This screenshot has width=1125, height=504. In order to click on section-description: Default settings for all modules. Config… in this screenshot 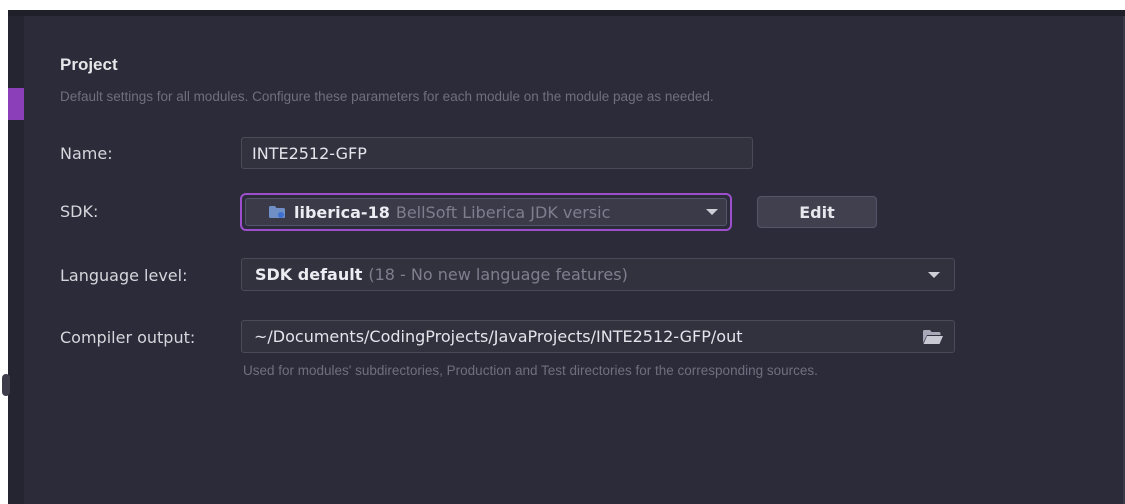, I will do `click(387, 96)`.